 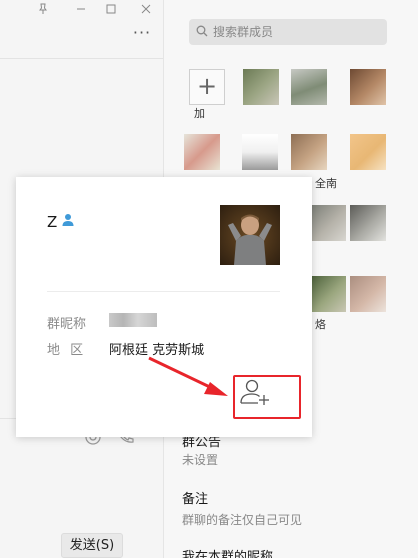 What do you see at coordinates (288, 32) in the screenshot?
I see `member-search-input: 搜索群成员` at bounding box center [288, 32].